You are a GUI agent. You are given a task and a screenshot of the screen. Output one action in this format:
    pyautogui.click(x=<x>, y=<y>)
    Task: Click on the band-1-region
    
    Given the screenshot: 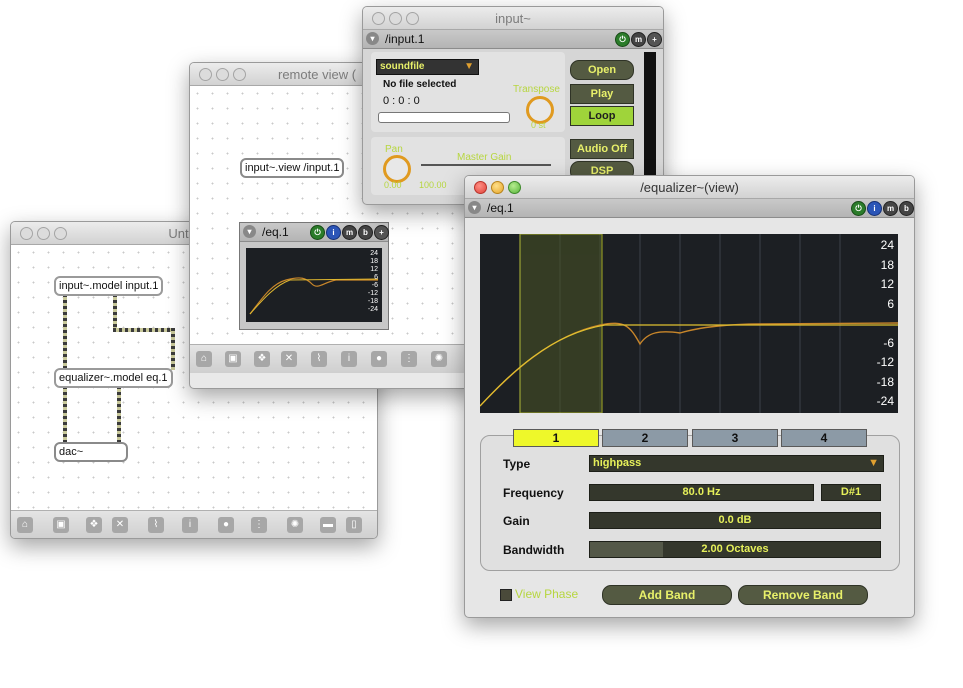 What is the action you would take?
    pyautogui.click(x=561, y=323)
    